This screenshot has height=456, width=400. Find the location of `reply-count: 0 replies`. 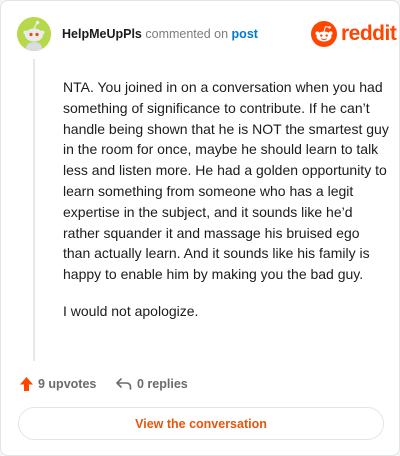

reply-count: 0 replies is located at coordinates (162, 384).